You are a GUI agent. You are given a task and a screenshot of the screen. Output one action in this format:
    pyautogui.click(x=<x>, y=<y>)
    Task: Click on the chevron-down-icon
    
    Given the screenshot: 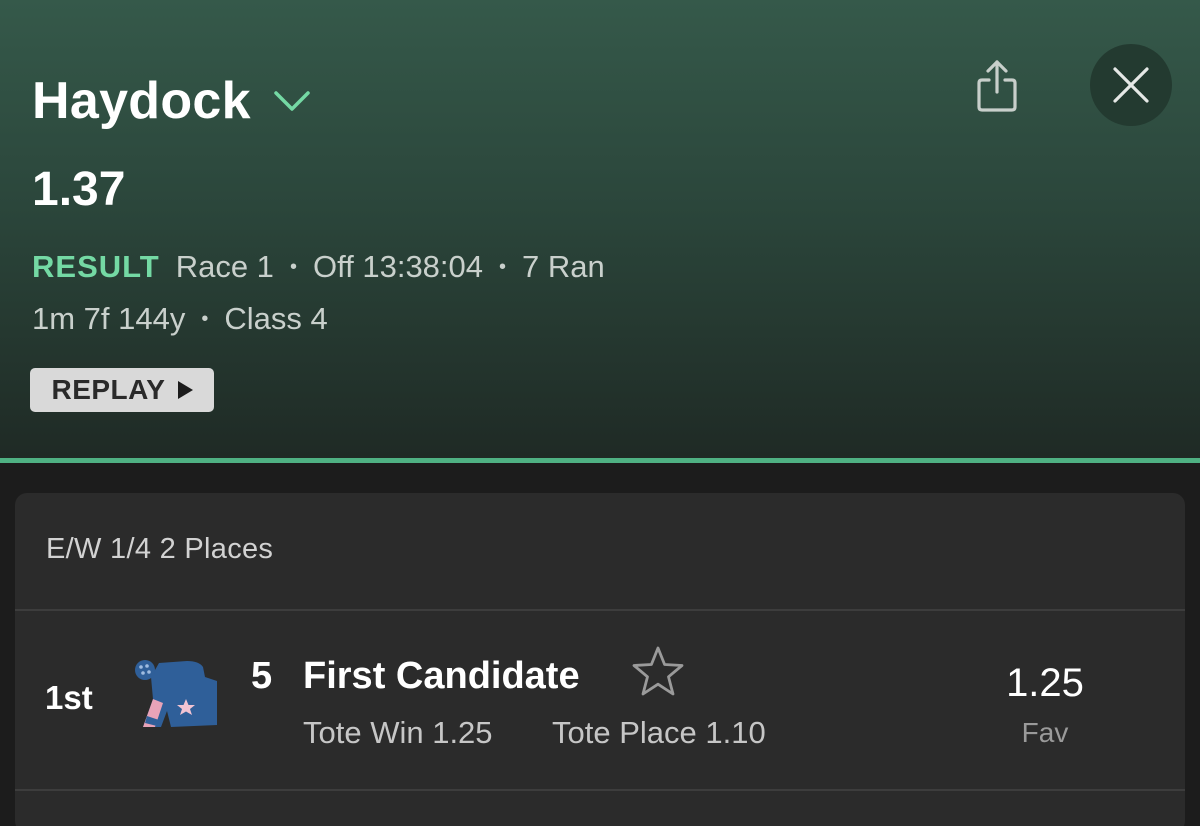 What is the action you would take?
    pyautogui.click(x=292, y=101)
    